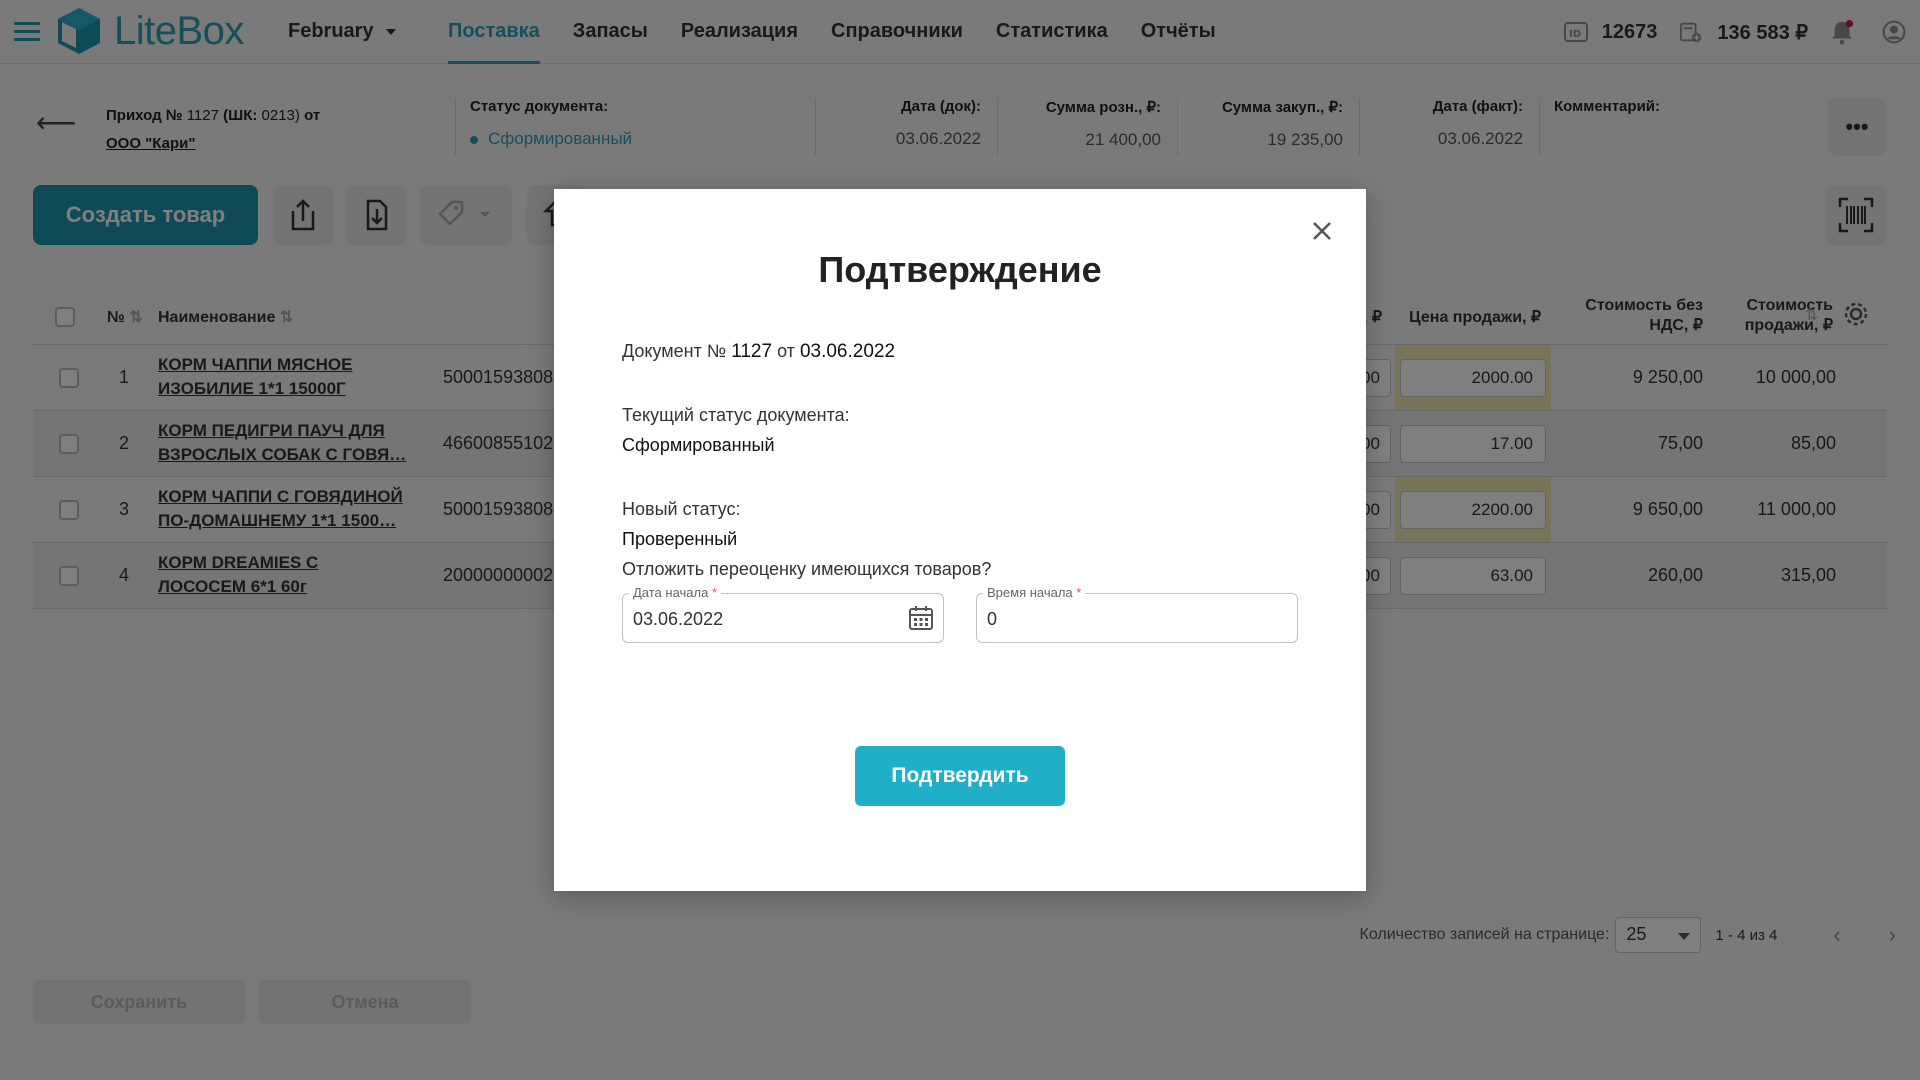 This screenshot has height=1080, width=1920. I want to click on start-time-value: 0, so click(992, 619).